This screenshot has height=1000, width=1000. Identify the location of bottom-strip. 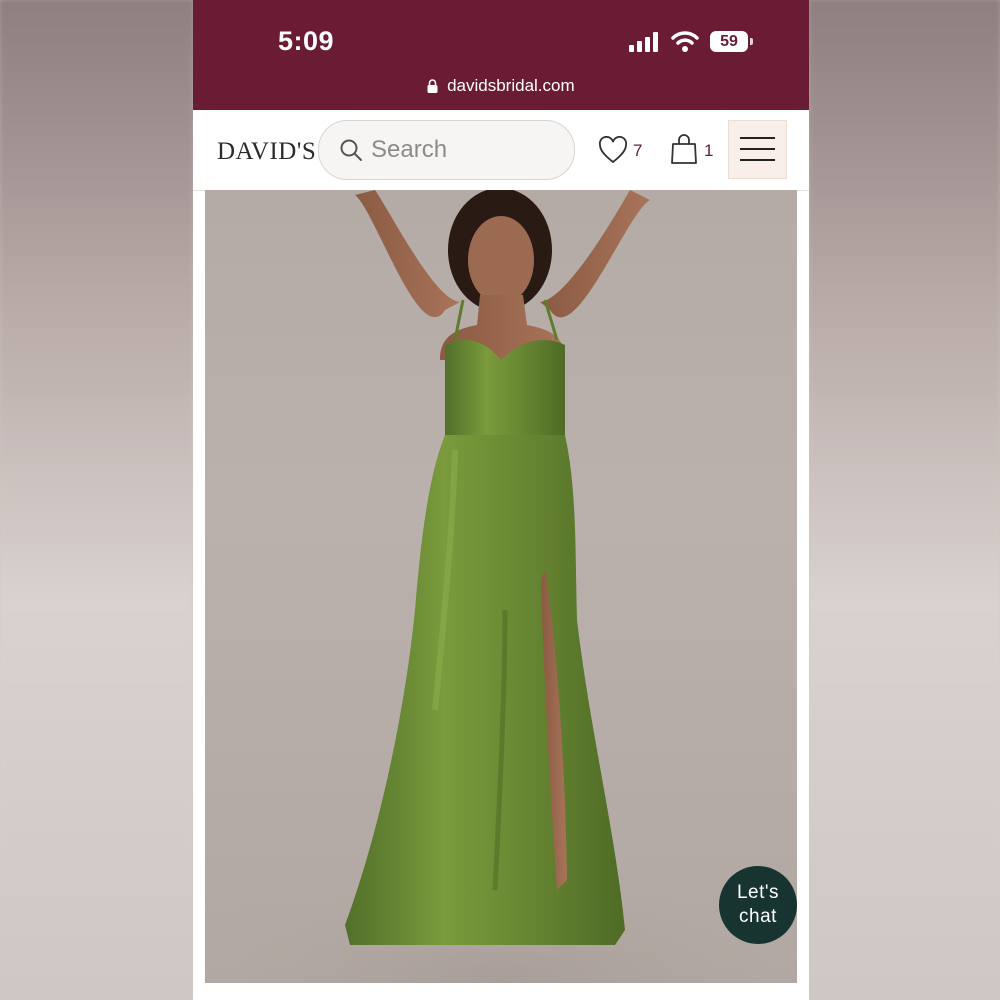
(501, 991).